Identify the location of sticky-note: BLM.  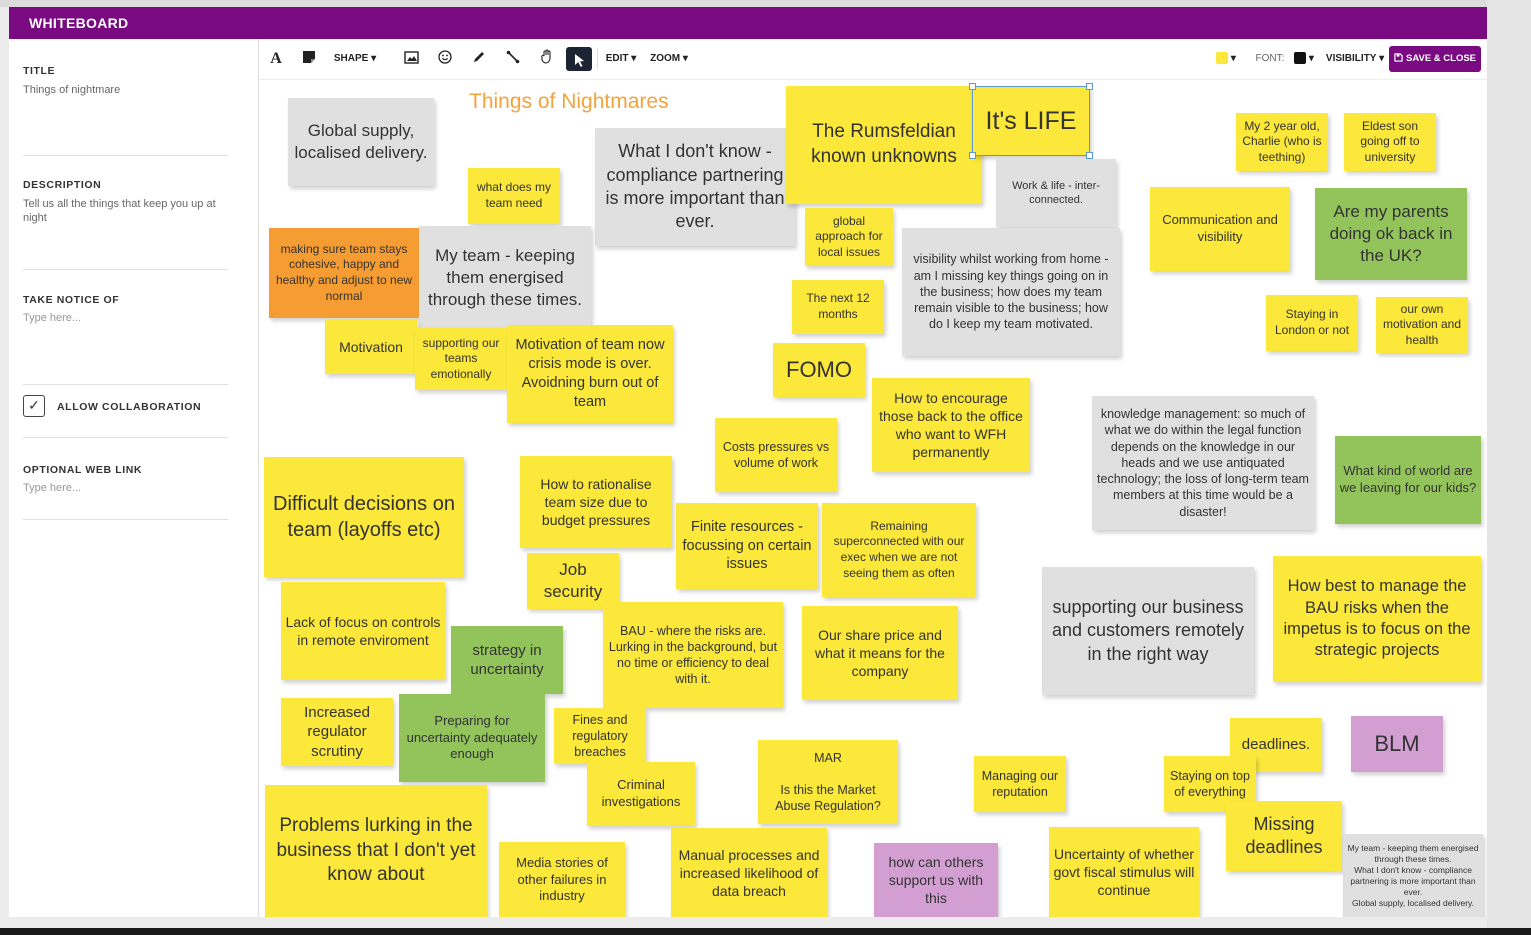
(1397, 744).